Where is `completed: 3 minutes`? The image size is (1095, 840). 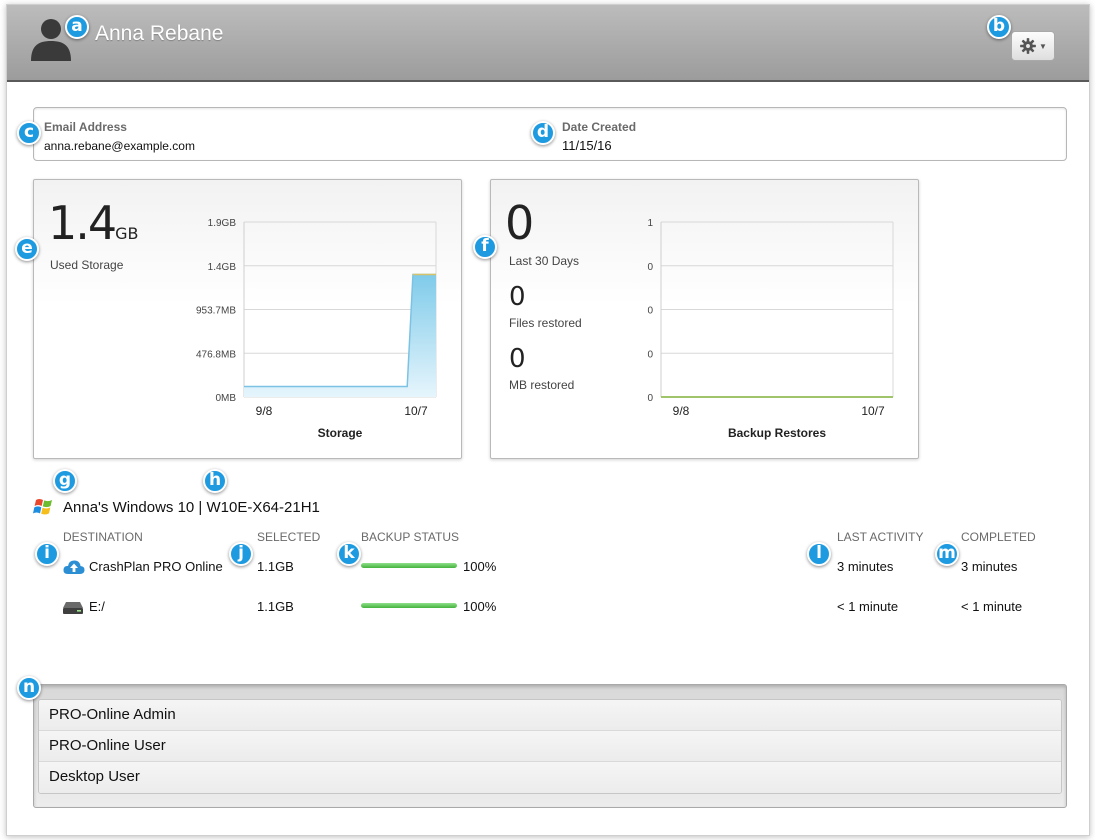
completed: 3 minutes is located at coordinates (989, 566).